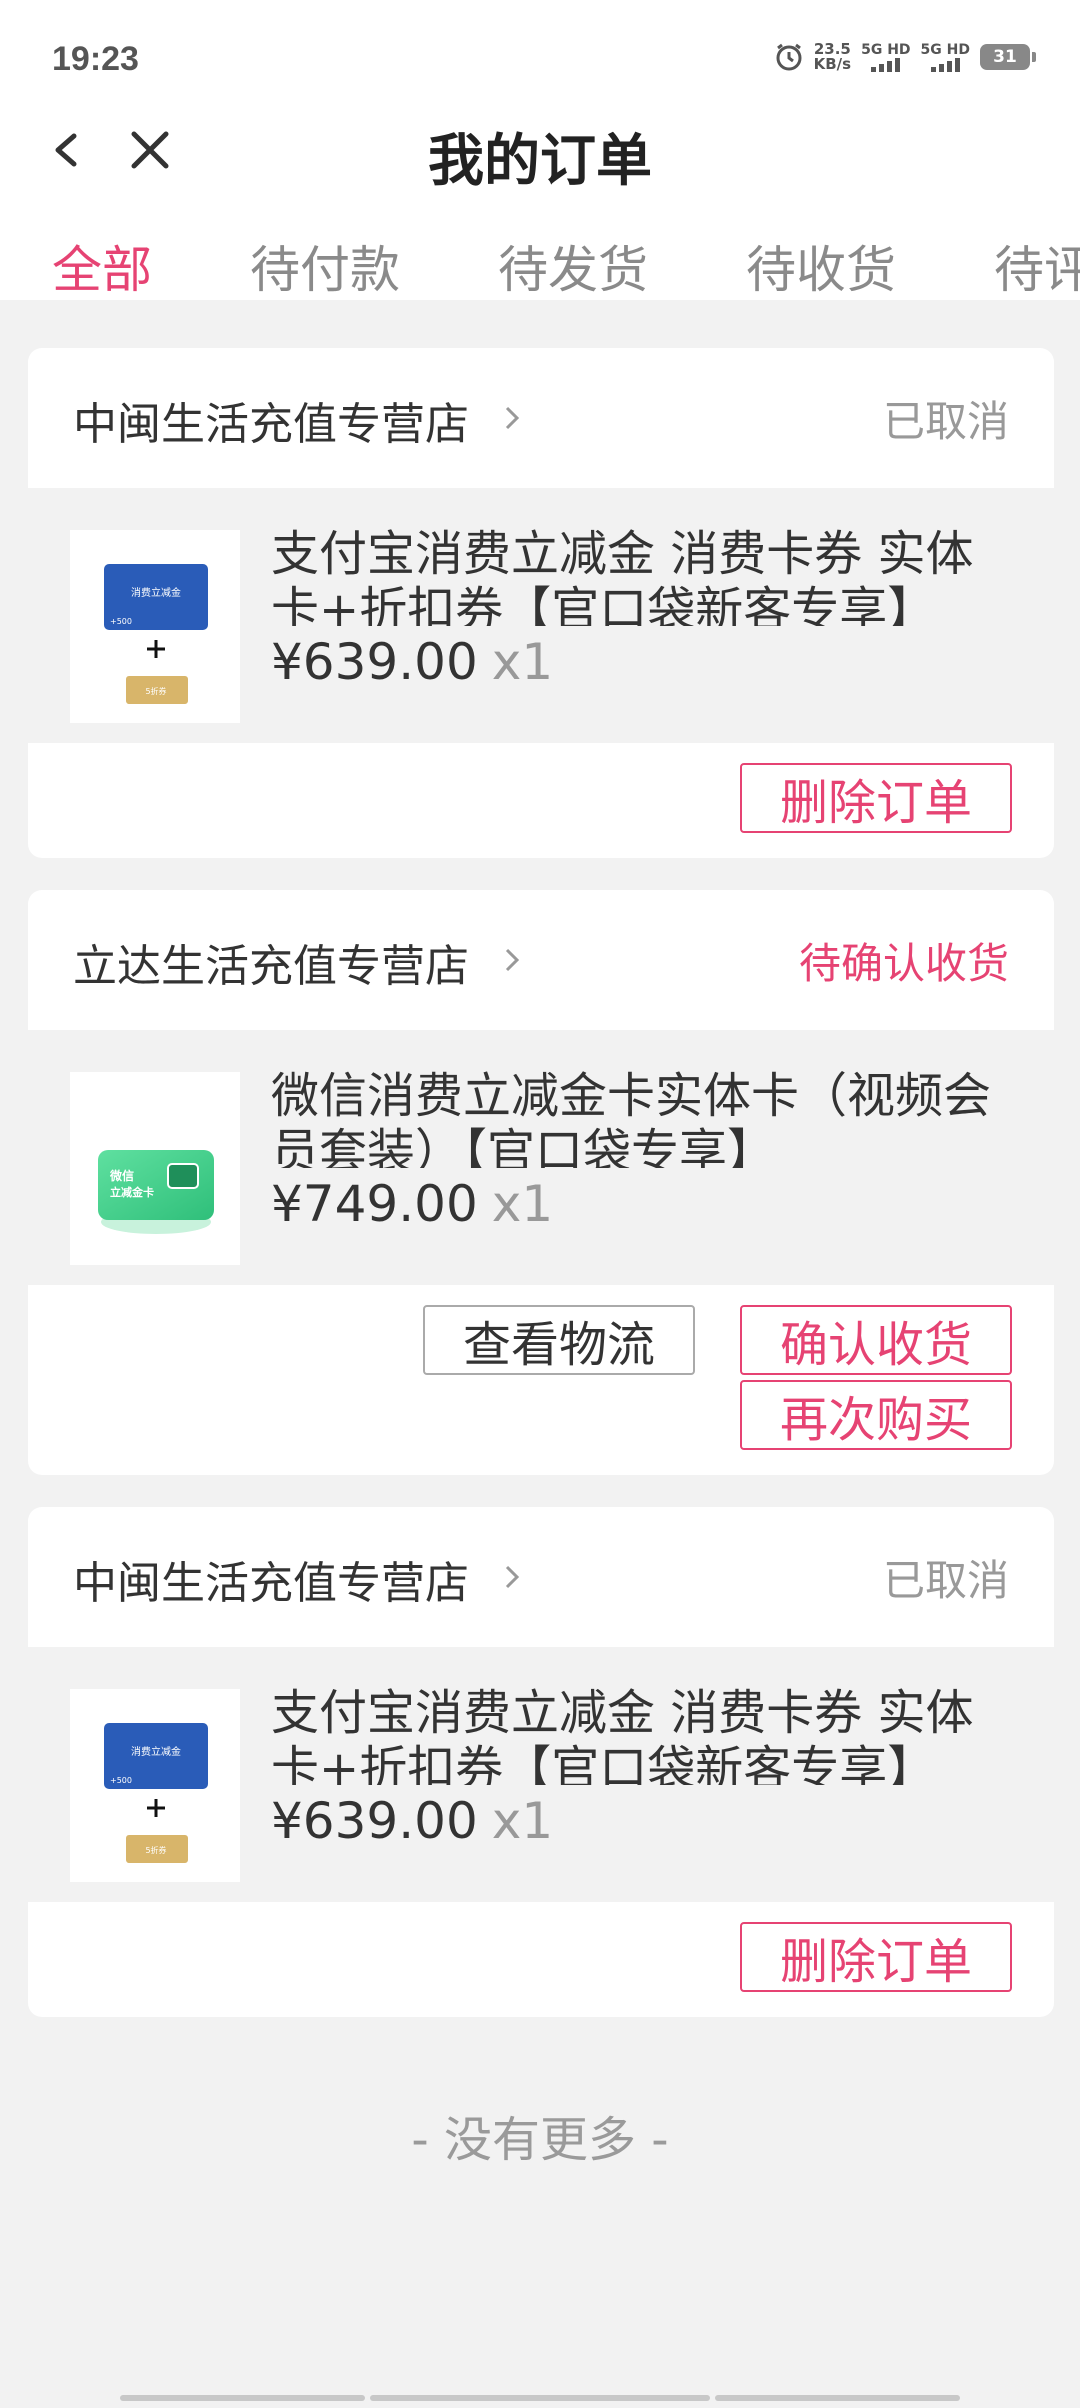 This screenshot has width=1080, height=2408. What do you see at coordinates (573, 265) in the screenshot?
I see `tab-pending-shipment: 待发货` at bounding box center [573, 265].